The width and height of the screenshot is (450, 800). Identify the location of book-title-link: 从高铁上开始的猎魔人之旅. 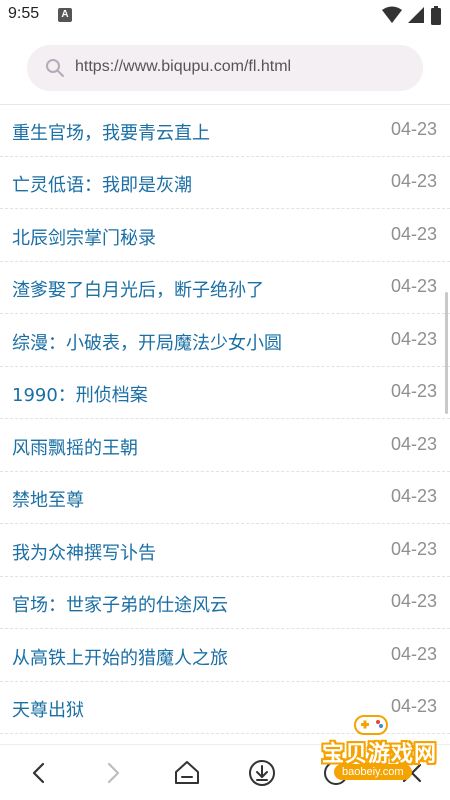
(120, 657).